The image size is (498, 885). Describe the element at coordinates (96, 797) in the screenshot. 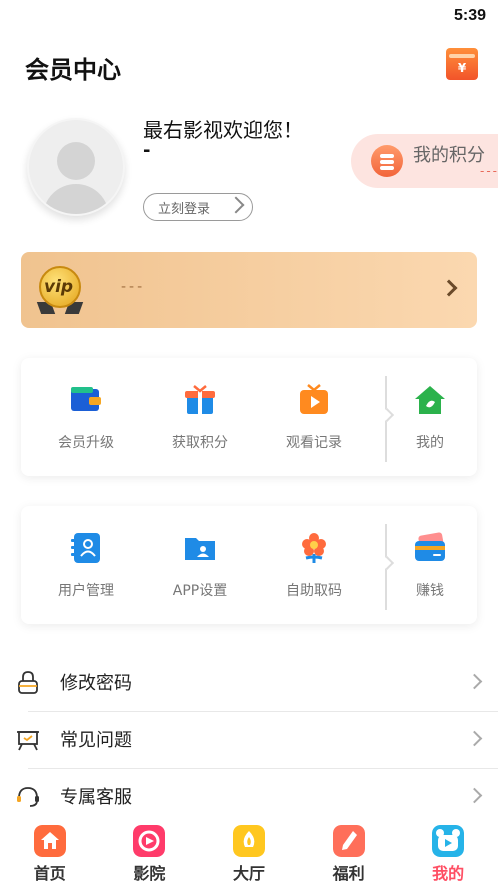

I see `menu-item-label: 专属客服` at that location.